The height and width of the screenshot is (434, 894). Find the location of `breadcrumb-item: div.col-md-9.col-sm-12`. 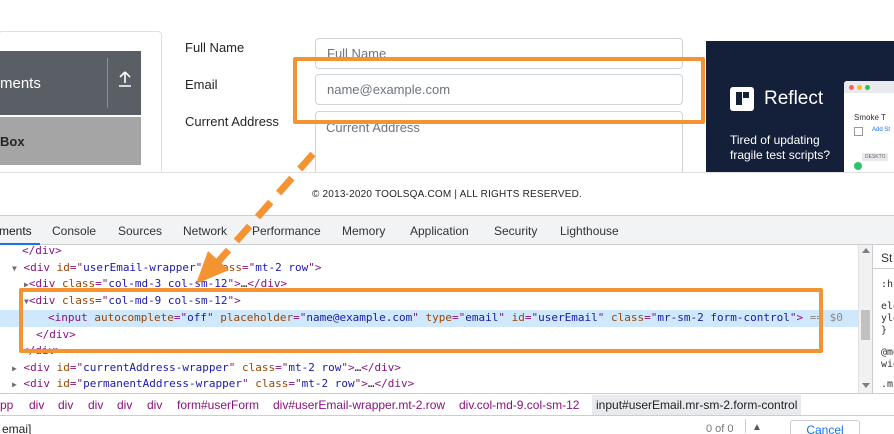

breadcrumb-item: div.col-md-9.col-sm-12 is located at coordinates (519, 405).